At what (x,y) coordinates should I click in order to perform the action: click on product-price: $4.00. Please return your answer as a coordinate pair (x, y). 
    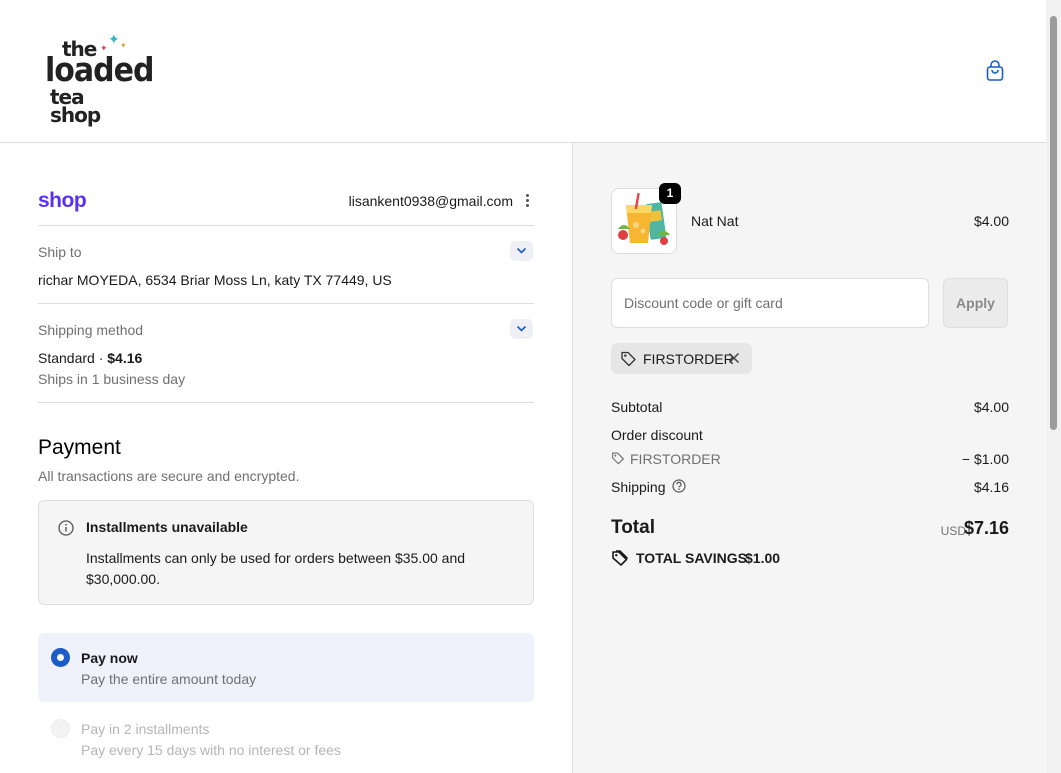
    Looking at the image, I should click on (991, 221).